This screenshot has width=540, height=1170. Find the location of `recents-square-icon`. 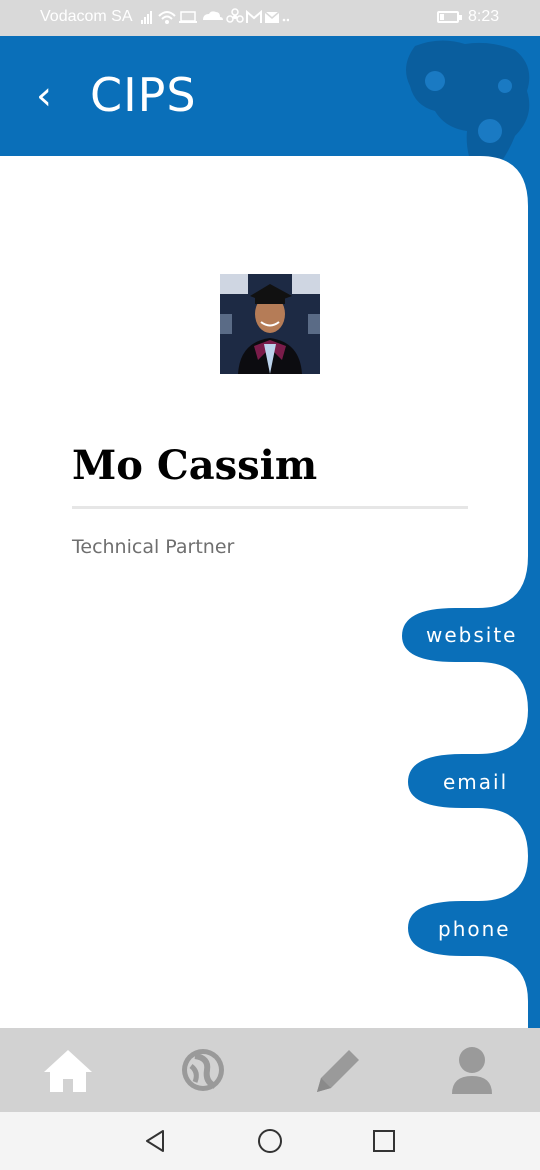

recents-square-icon is located at coordinates (384, 1141).